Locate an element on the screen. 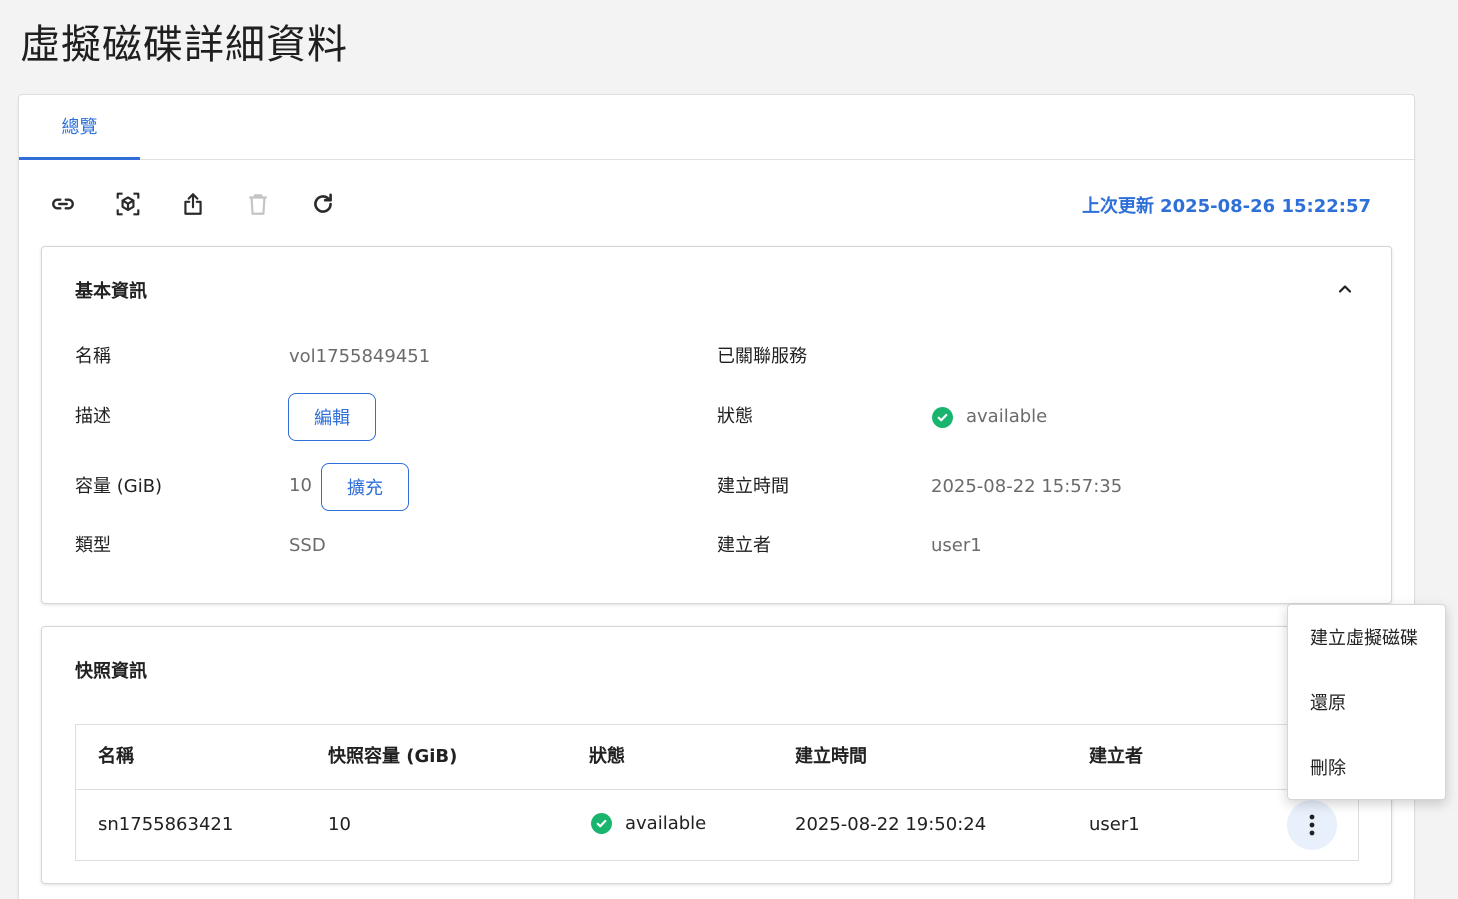 This screenshot has height=899, width=1458. type-label: 類型 is located at coordinates (93, 545).